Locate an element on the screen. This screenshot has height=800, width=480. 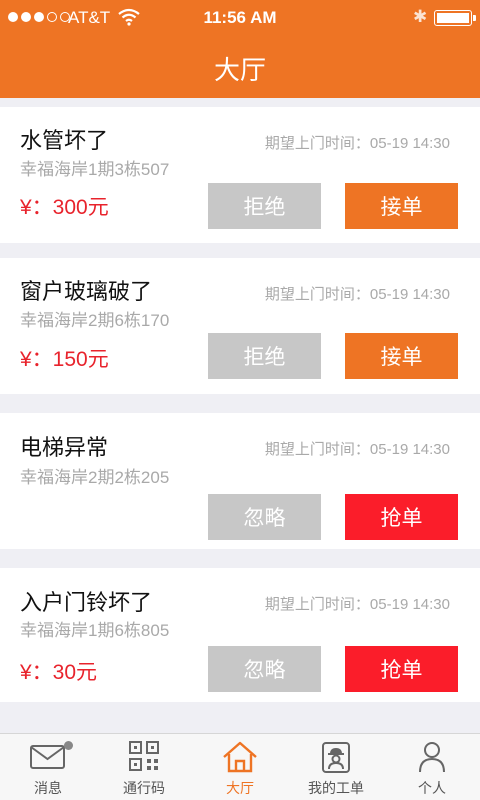
tab-label: 消息 is located at coordinates (48, 788).